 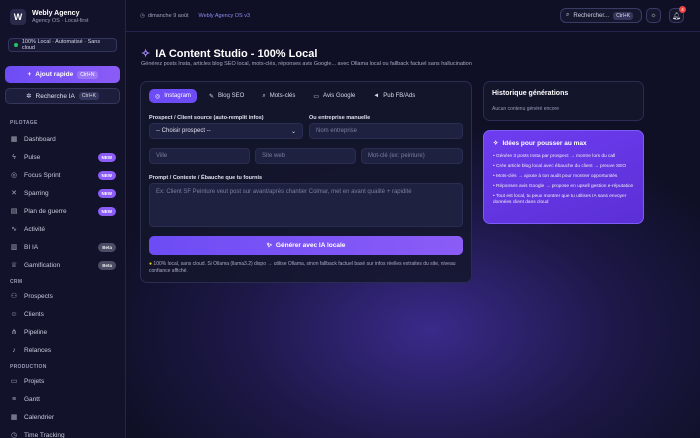 I want to click on ai-search-shortcut: Ctrl+K, so click(x=88, y=96).